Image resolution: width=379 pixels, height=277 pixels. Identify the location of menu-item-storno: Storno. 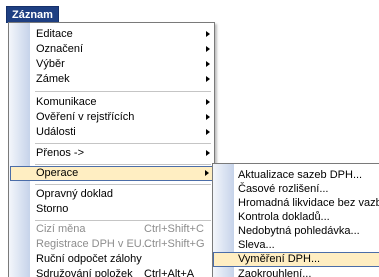
(111, 209).